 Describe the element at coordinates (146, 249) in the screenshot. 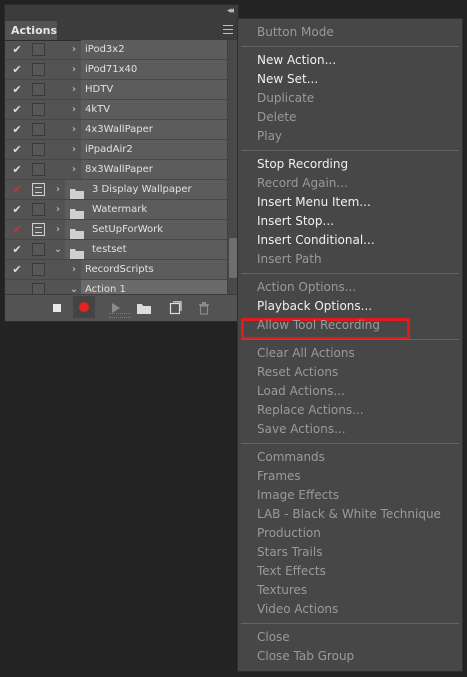

I see `row-name-cell` at that location.